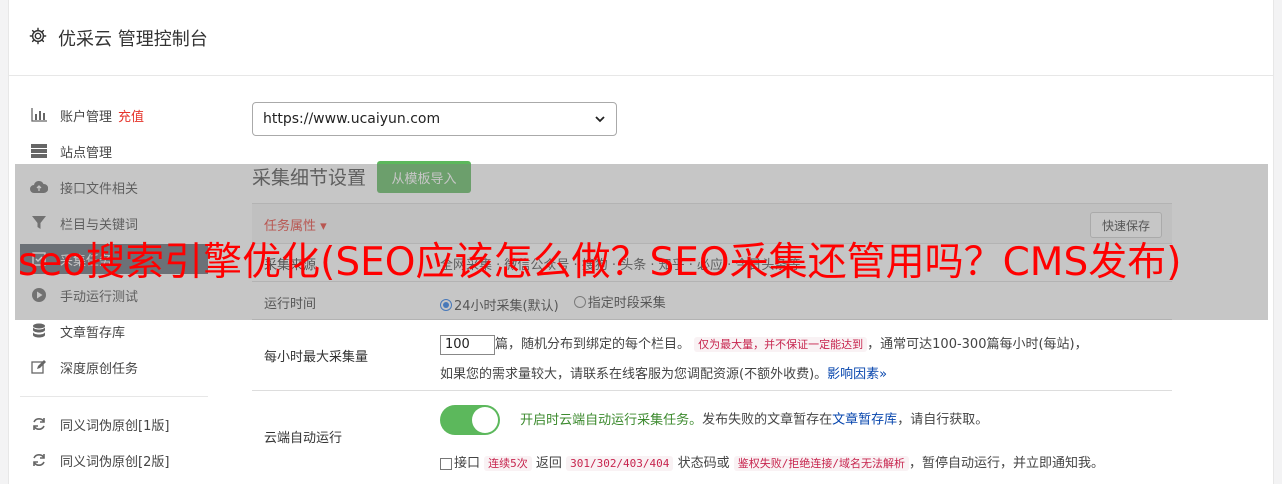 Image resolution: width=1282 pixels, height=484 pixels. What do you see at coordinates (39, 367) in the screenshot?
I see `edit-icon` at bounding box center [39, 367].